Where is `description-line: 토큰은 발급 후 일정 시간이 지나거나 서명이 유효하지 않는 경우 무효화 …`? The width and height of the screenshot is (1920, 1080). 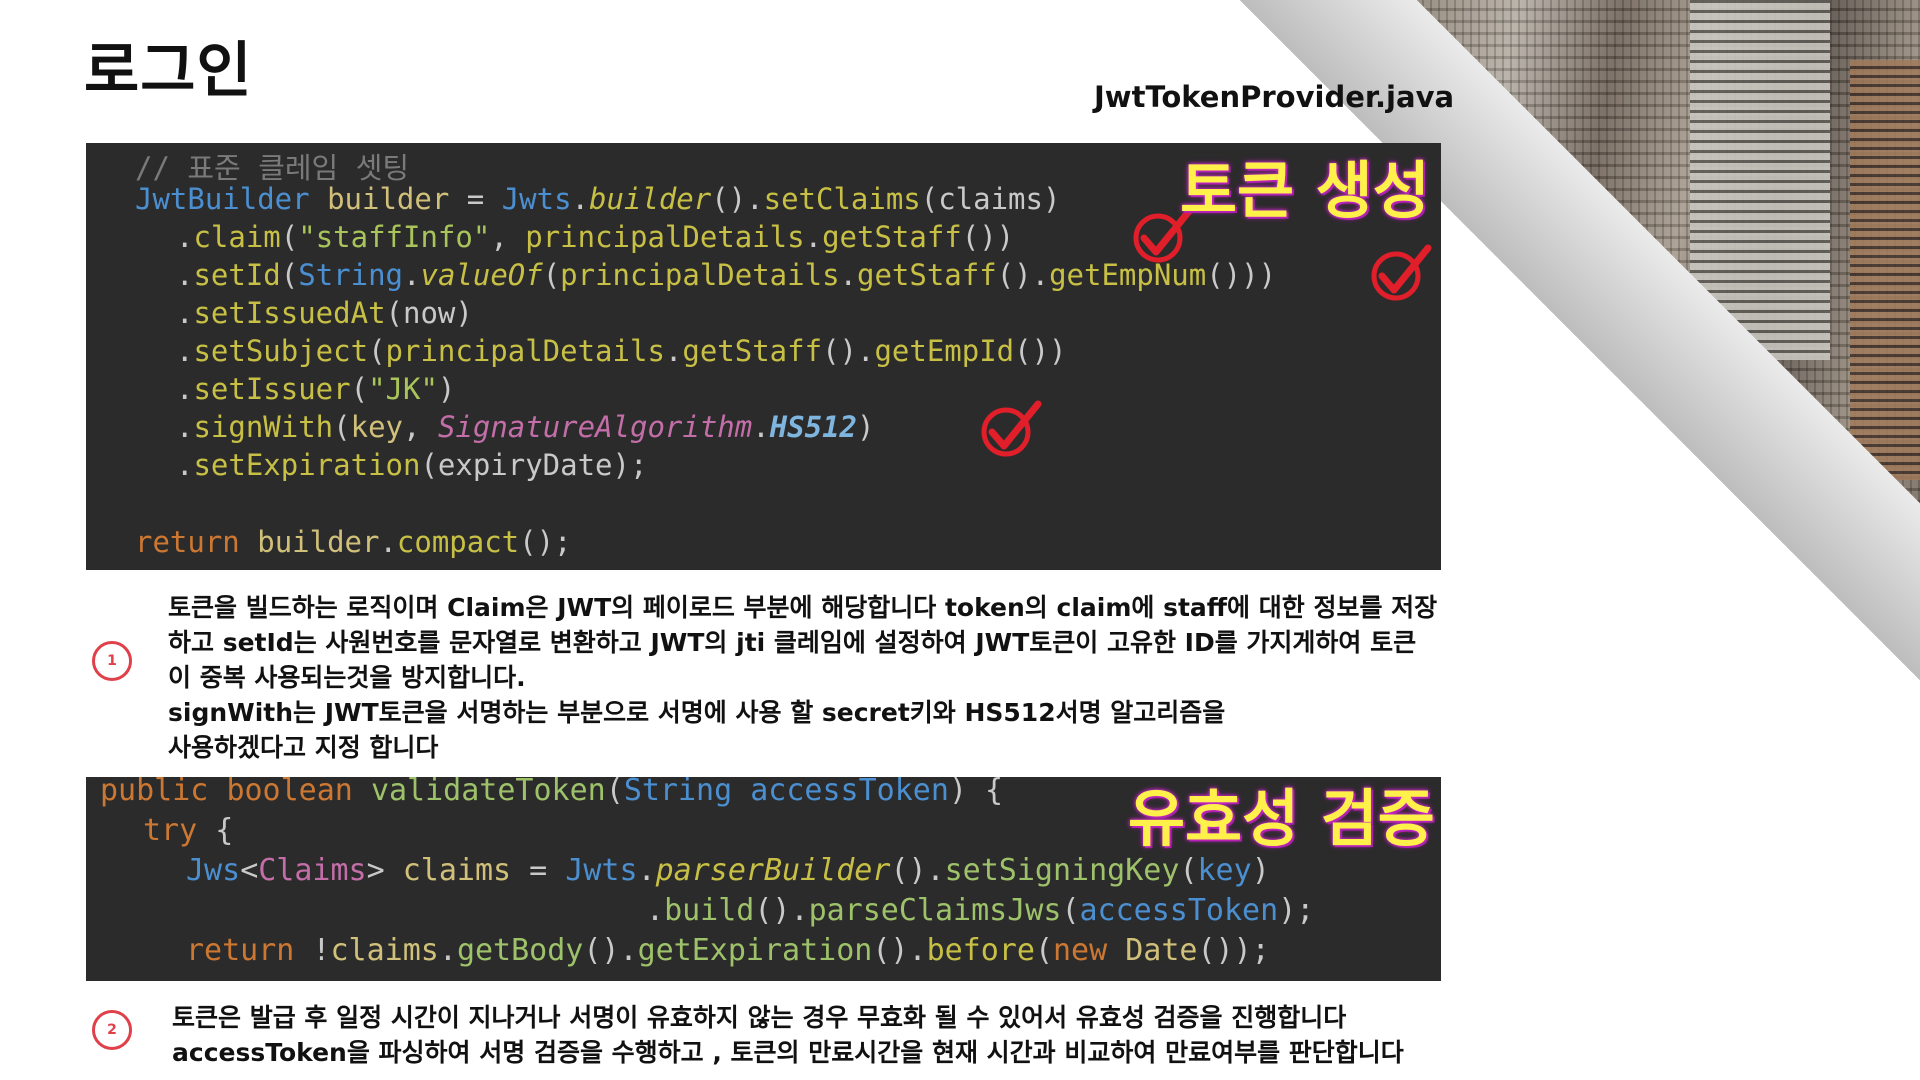
description-line: 토큰은 발급 후 일정 시간이 지나거나 서명이 유효하지 않는 경우 무효화 … is located at coordinates (759, 1017).